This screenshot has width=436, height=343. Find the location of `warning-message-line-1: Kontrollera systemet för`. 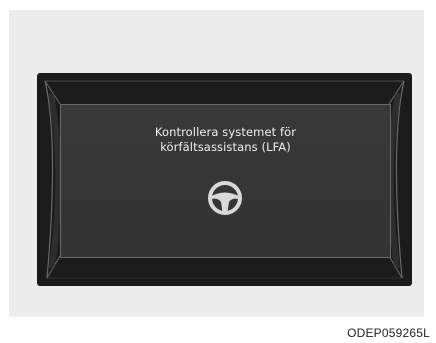

warning-message-line-1: Kontrollera systemet för is located at coordinates (225, 132).